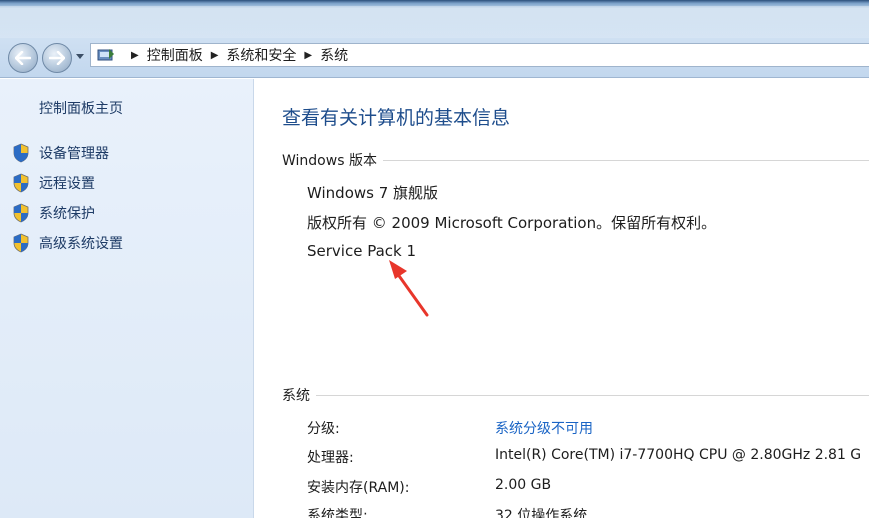 The height and width of the screenshot is (518, 869). I want to click on processor-label: 处理器:, so click(330, 458).